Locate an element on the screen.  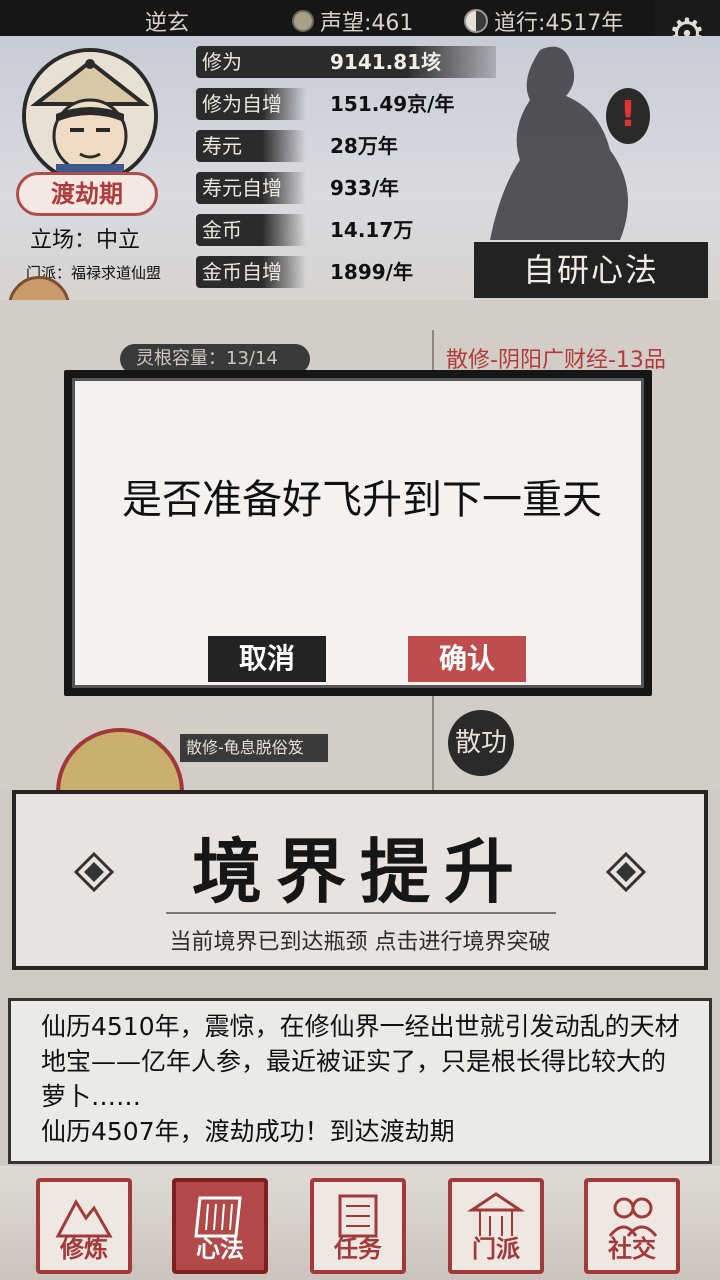
alert-exclamation-icon: ! is located at coordinates (628, 116).